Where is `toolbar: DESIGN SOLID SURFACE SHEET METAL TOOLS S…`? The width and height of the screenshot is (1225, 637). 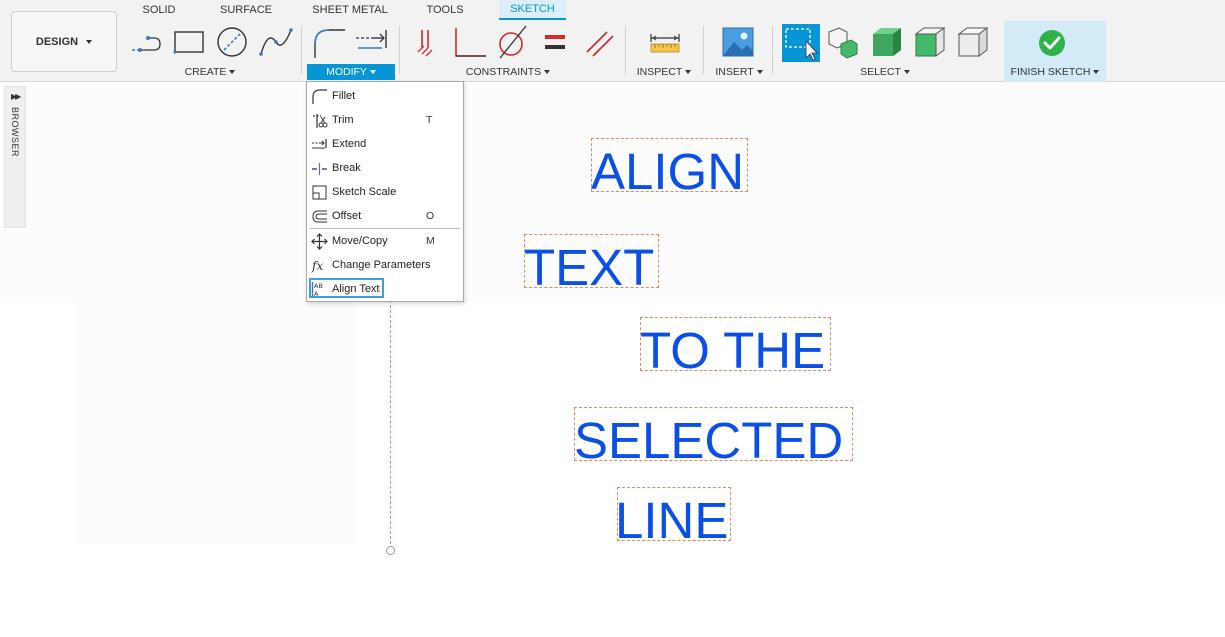 toolbar: DESIGN SOLID SURFACE SHEET METAL TOOLS S… is located at coordinates (612, 41).